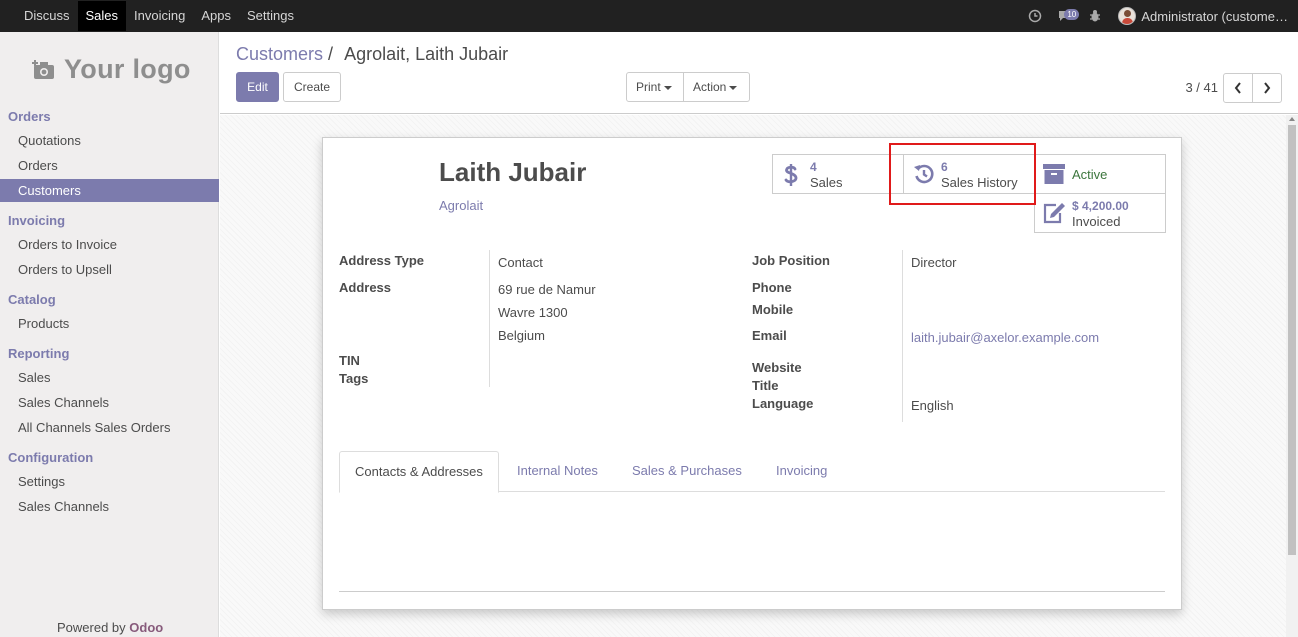 Image resolution: width=1298 pixels, height=637 pixels. Describe the element at coordinates (777, 367) in the screenshot. I see `website-label: Website` at that location.